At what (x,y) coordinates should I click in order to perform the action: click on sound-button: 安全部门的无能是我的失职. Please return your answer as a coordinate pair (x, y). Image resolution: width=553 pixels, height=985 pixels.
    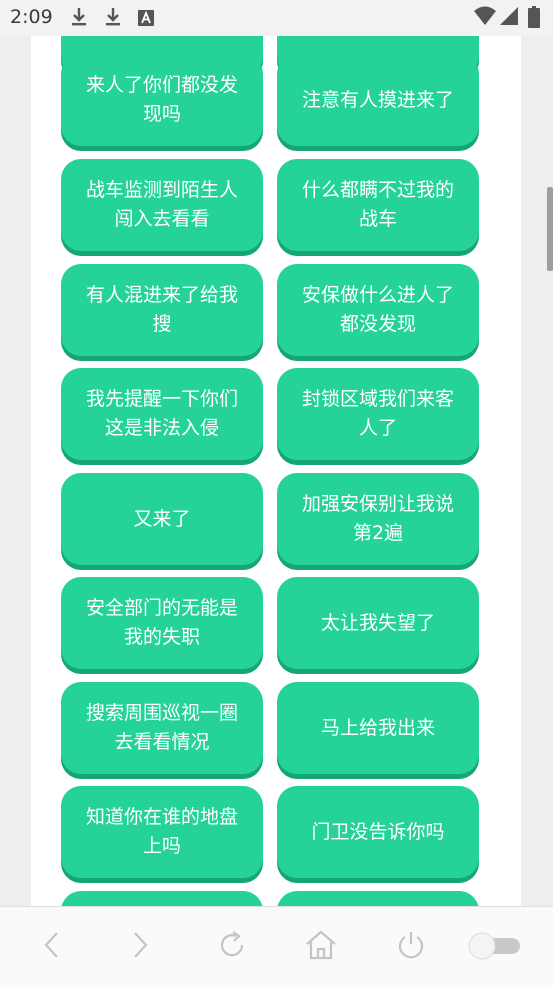
    Looking at the image, I should click on (162, 623).